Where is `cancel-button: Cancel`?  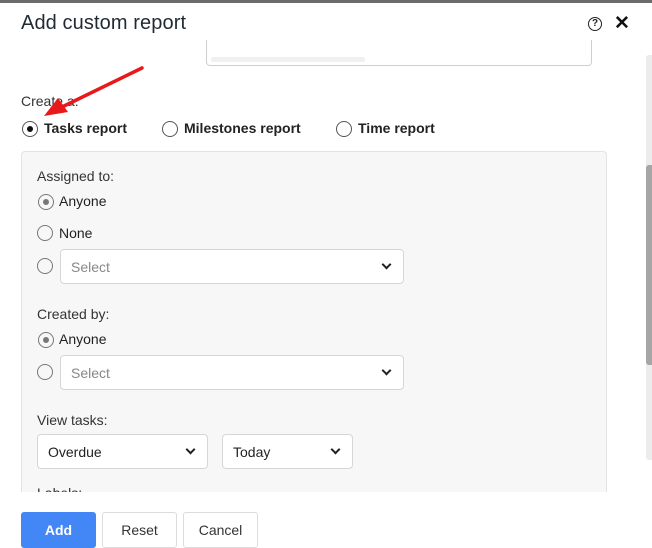
cancel-button: Cancel is located at coordinates (220, 530).